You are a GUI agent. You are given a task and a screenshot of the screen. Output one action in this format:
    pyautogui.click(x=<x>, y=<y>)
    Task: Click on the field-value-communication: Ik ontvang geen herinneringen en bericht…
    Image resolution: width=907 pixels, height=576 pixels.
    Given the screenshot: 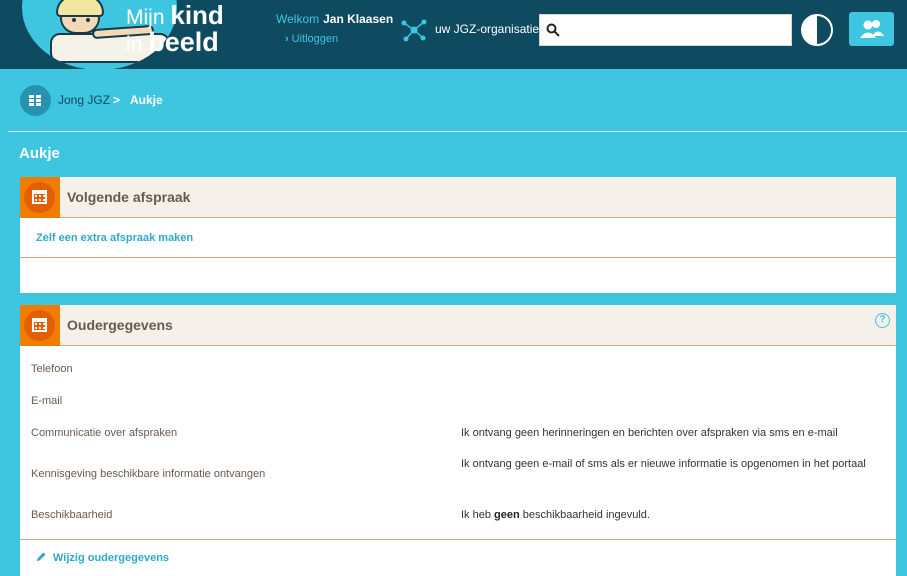 What is the action you would take?
    pyautogui.click(x=649, y=433)
    